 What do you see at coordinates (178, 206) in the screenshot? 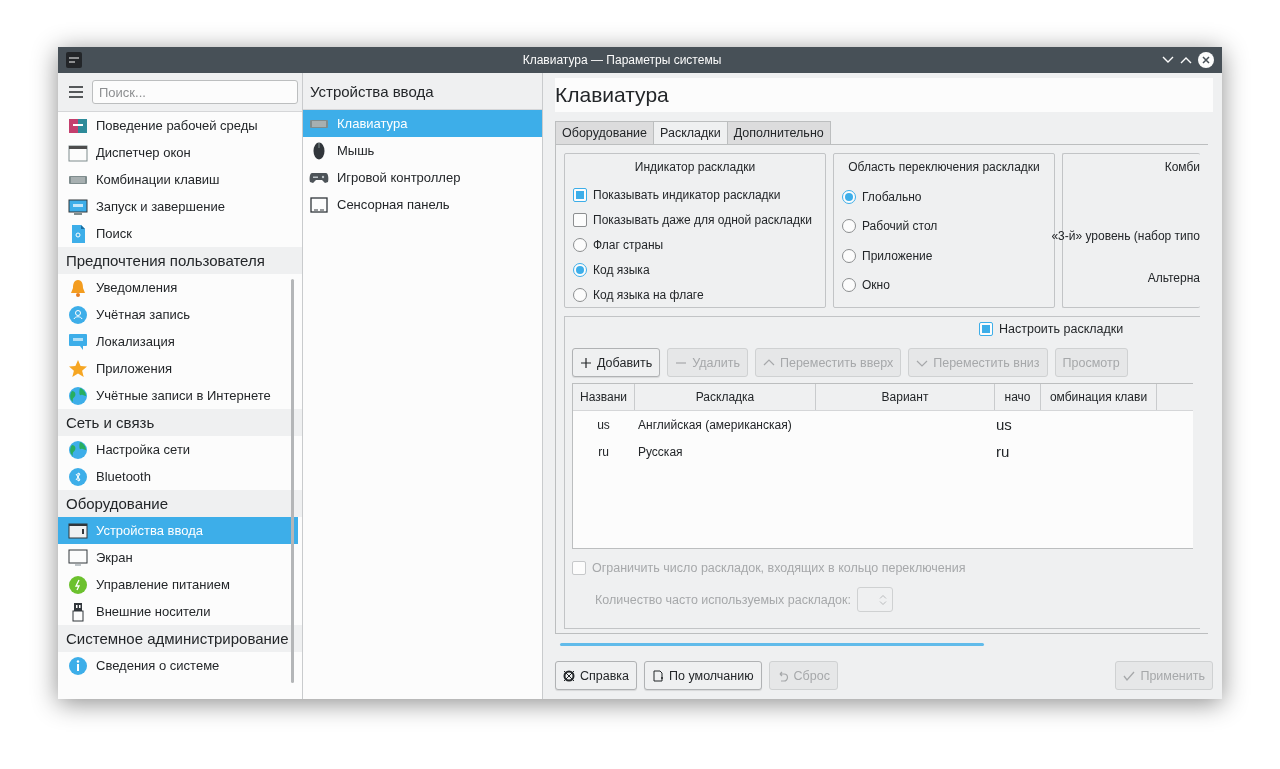
I see `sidebar-item: Запуск и завершение` at bounding box center [178, 206].